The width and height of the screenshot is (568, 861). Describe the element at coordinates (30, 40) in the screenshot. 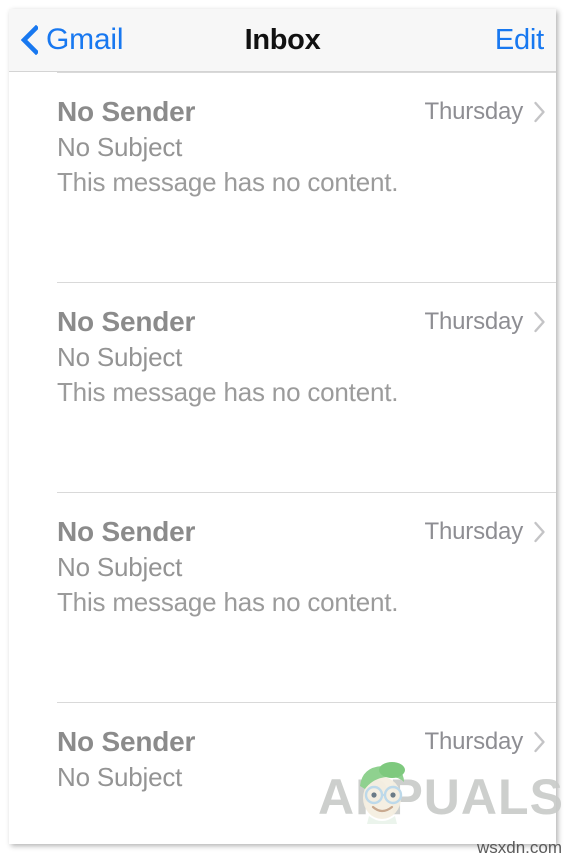

I see `chevron-left-icon` at that location.